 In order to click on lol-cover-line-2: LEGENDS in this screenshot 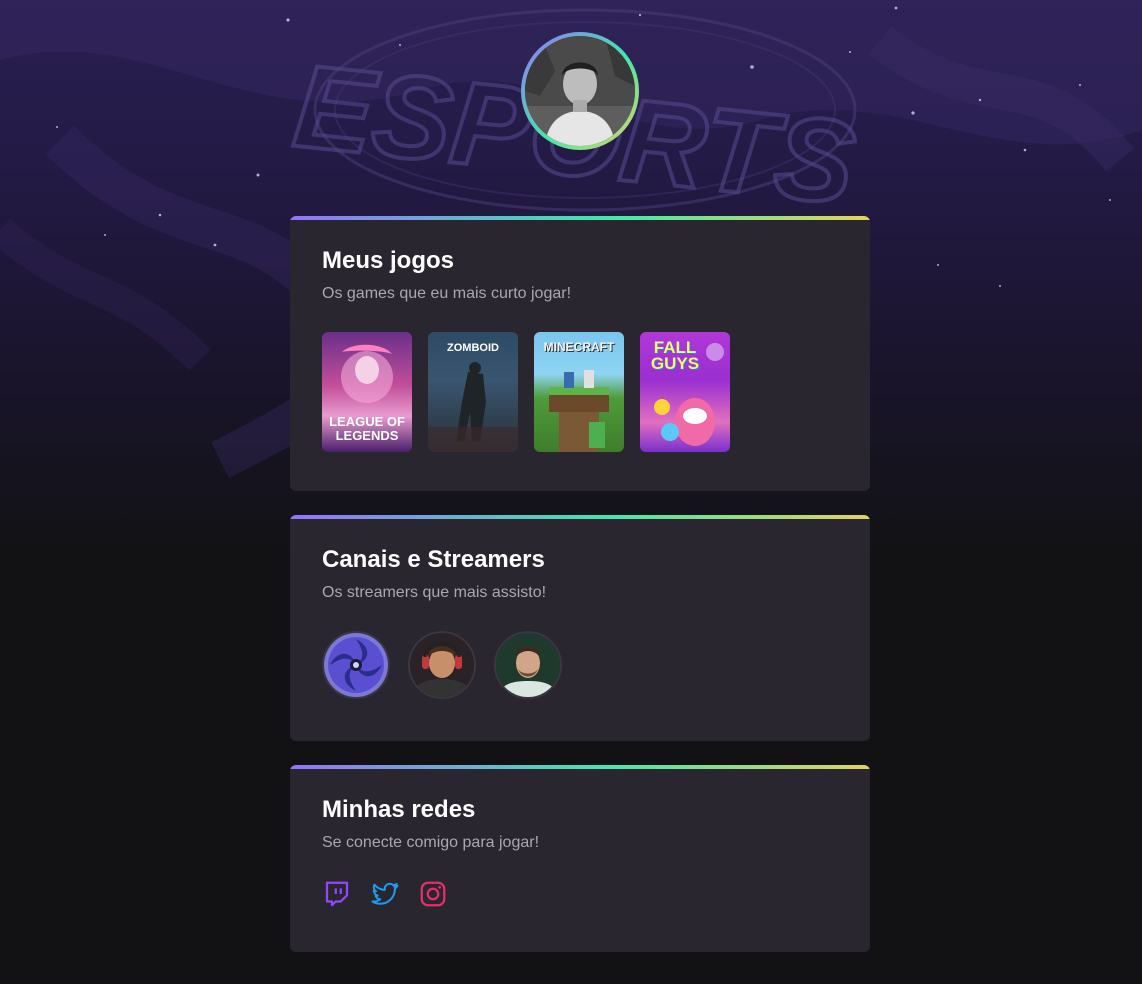, I will do `click(367, 435)`.